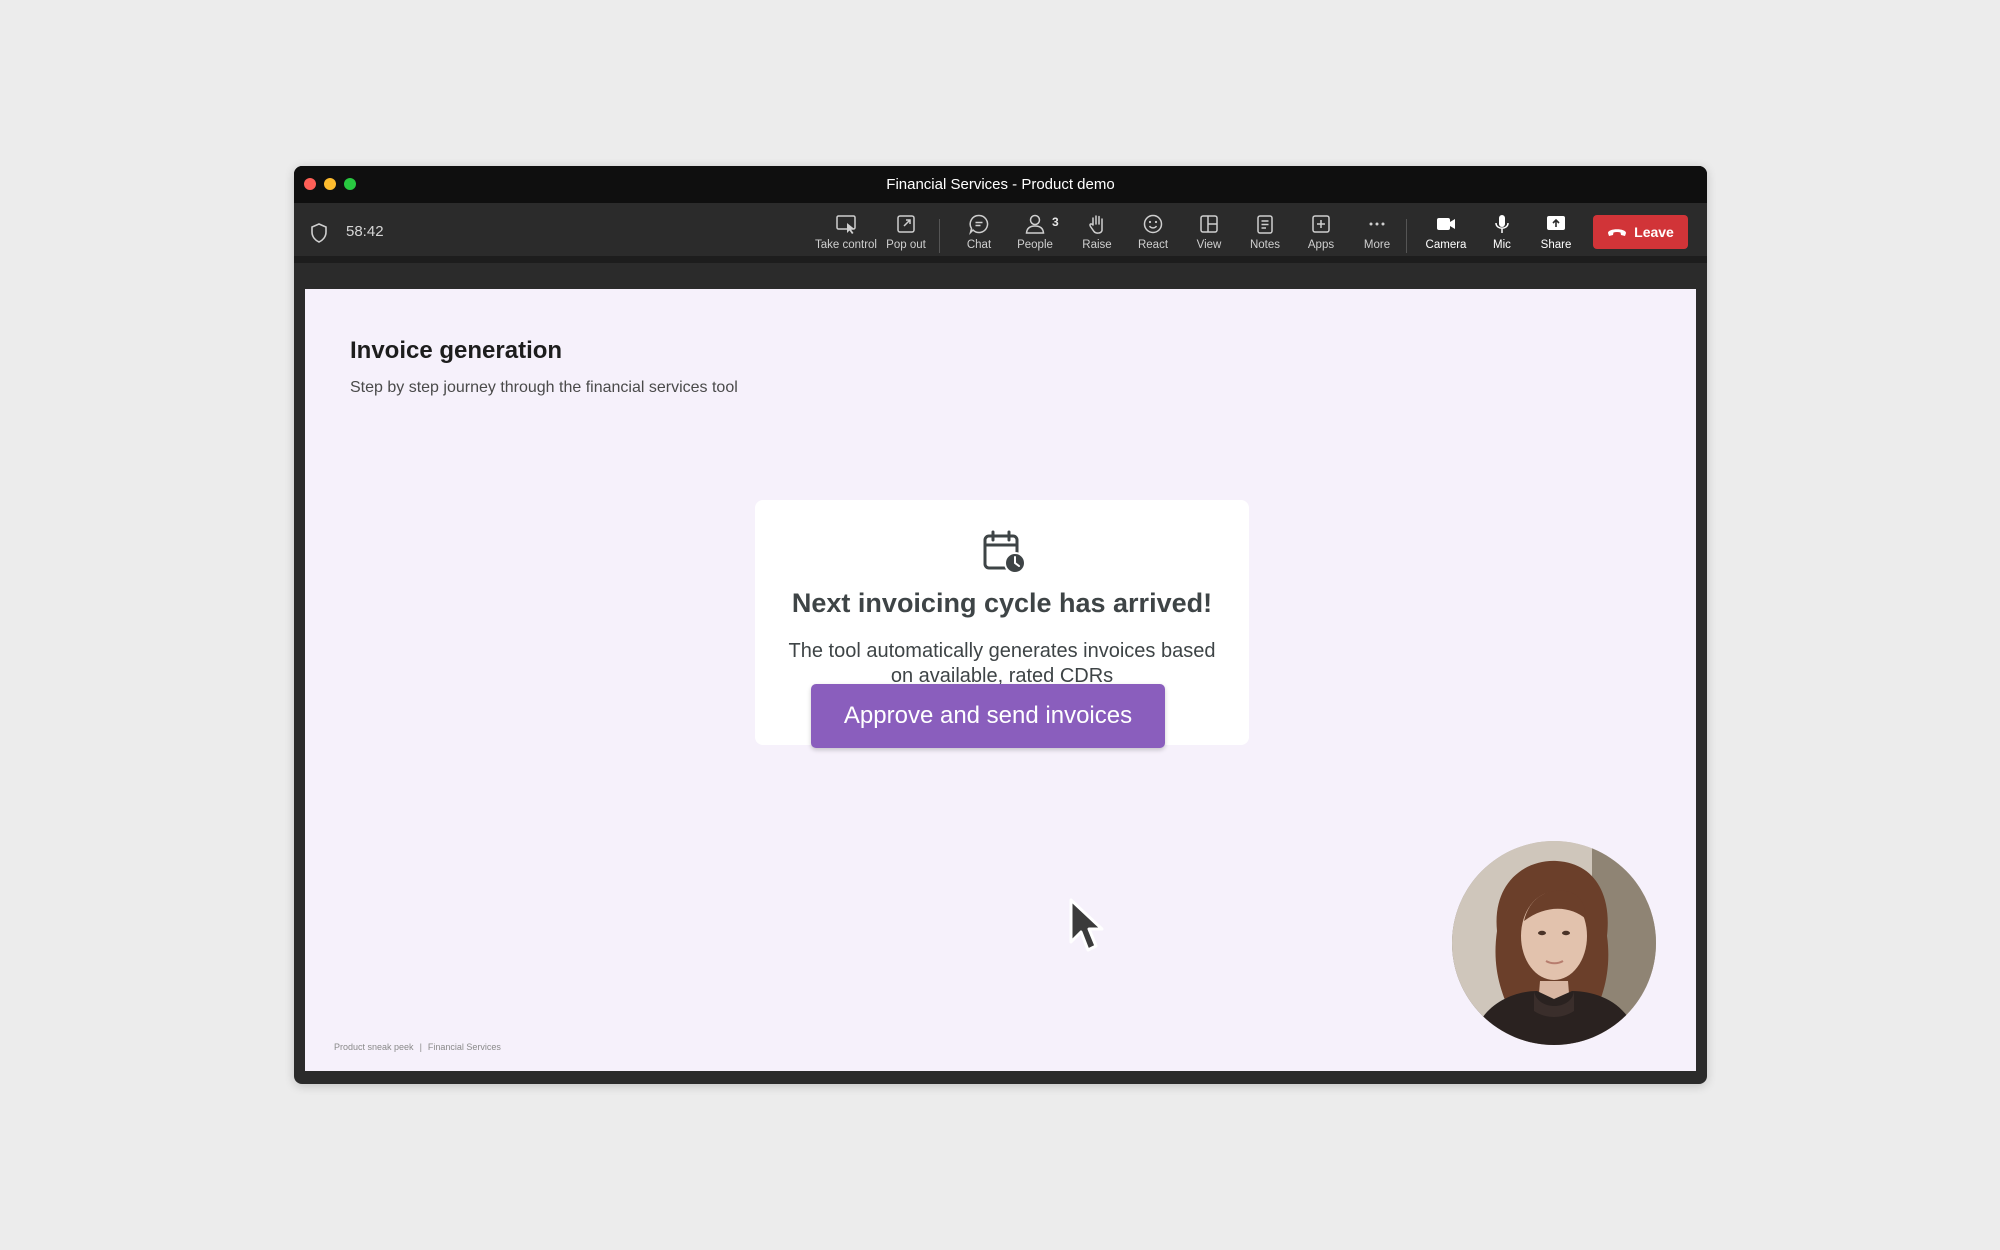  What do you see at coordinates (1654, 232) in the screenshot?
I see `leave-label: Leave` at bounding box center [1654, 232].